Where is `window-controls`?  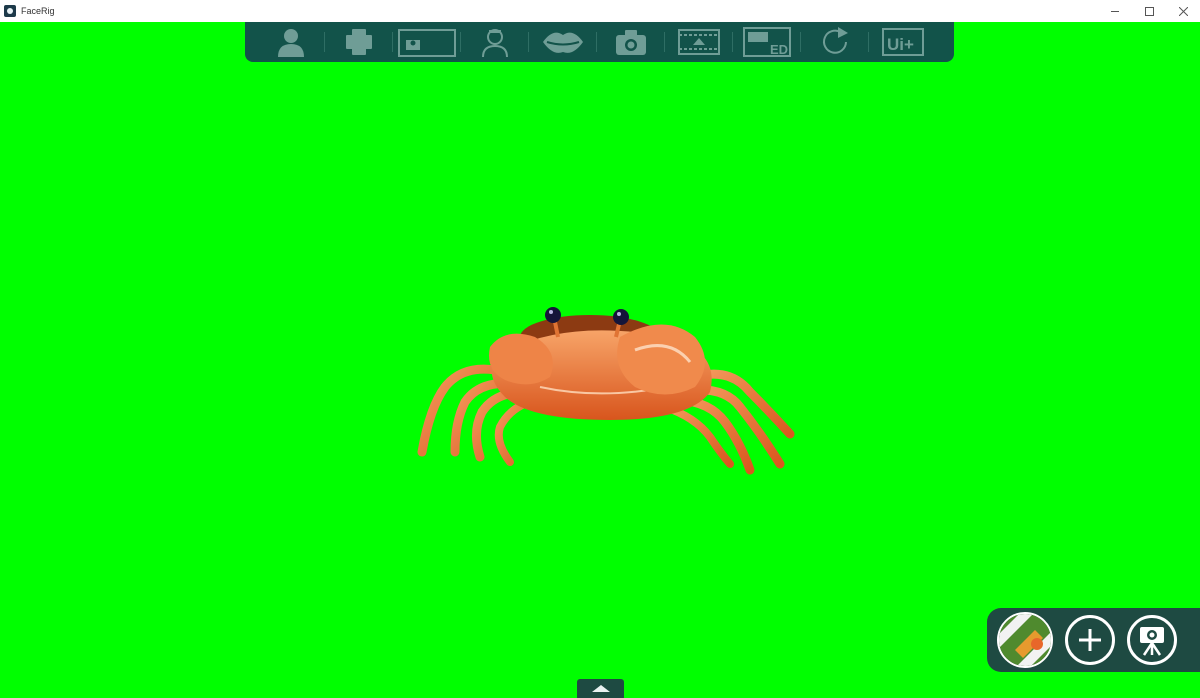
window-controls is located at coordinates (1149, 11).